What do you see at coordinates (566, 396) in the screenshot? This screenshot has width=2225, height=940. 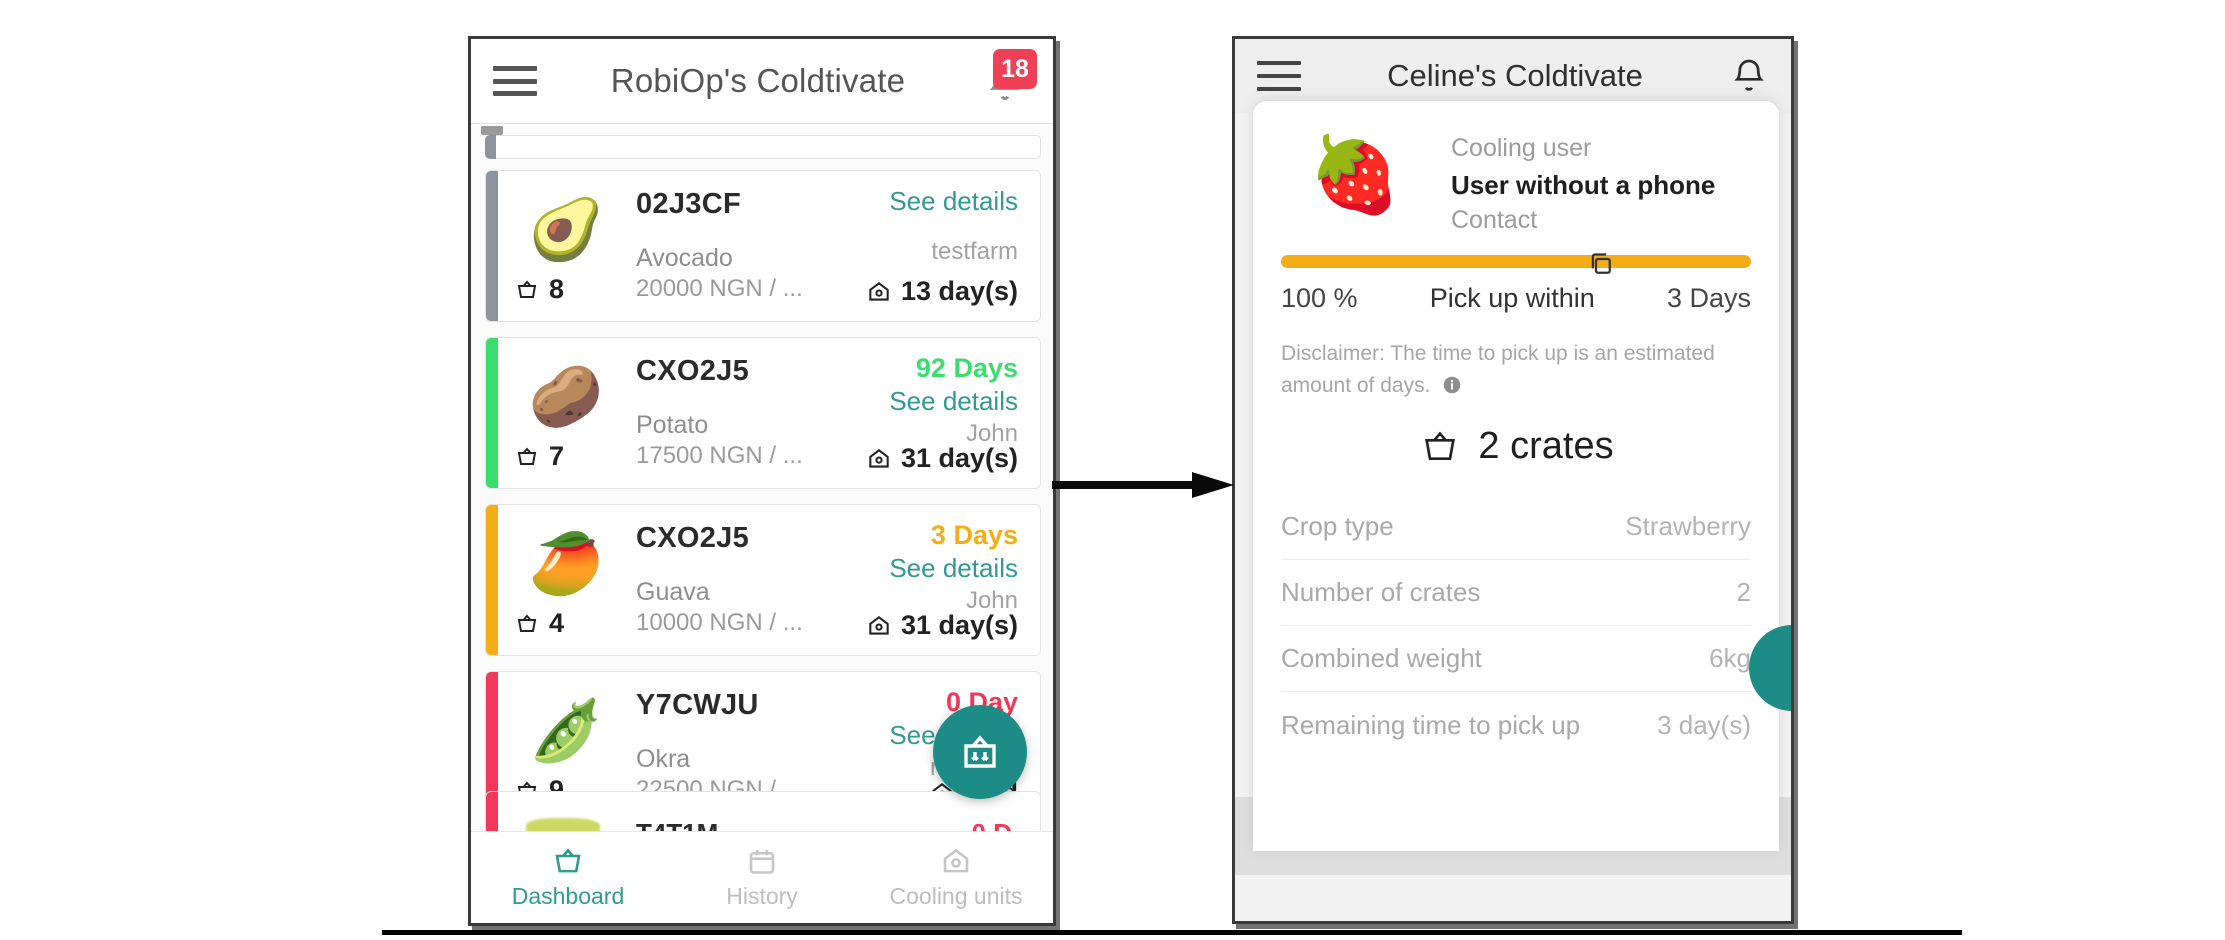 I see `potato-image: 🥔` at bounding box center [566, 396].